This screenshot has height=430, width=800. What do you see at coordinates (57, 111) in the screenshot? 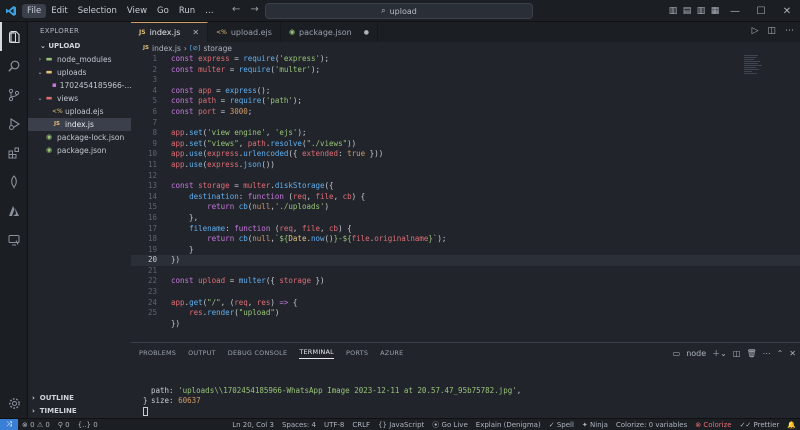
I see `ejs-file-icon: <%` at bounding box center [57, 111].